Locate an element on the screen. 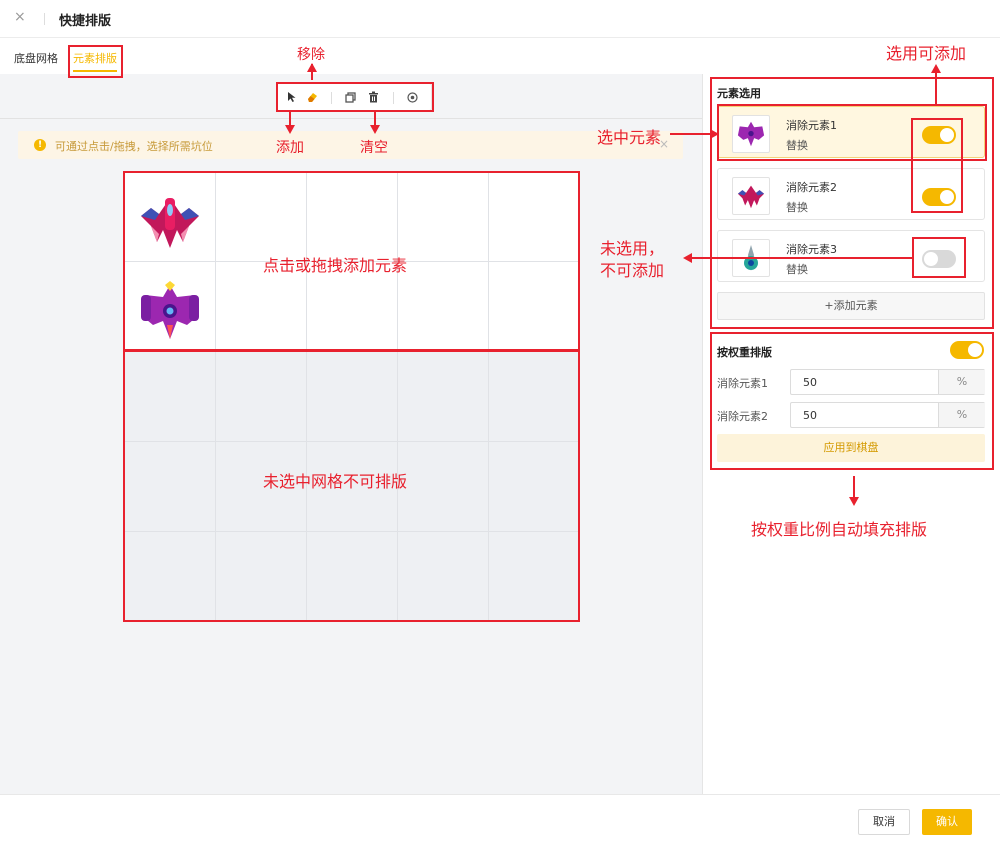  ship-thumb-1-icon is located at coordinates (751, 134).